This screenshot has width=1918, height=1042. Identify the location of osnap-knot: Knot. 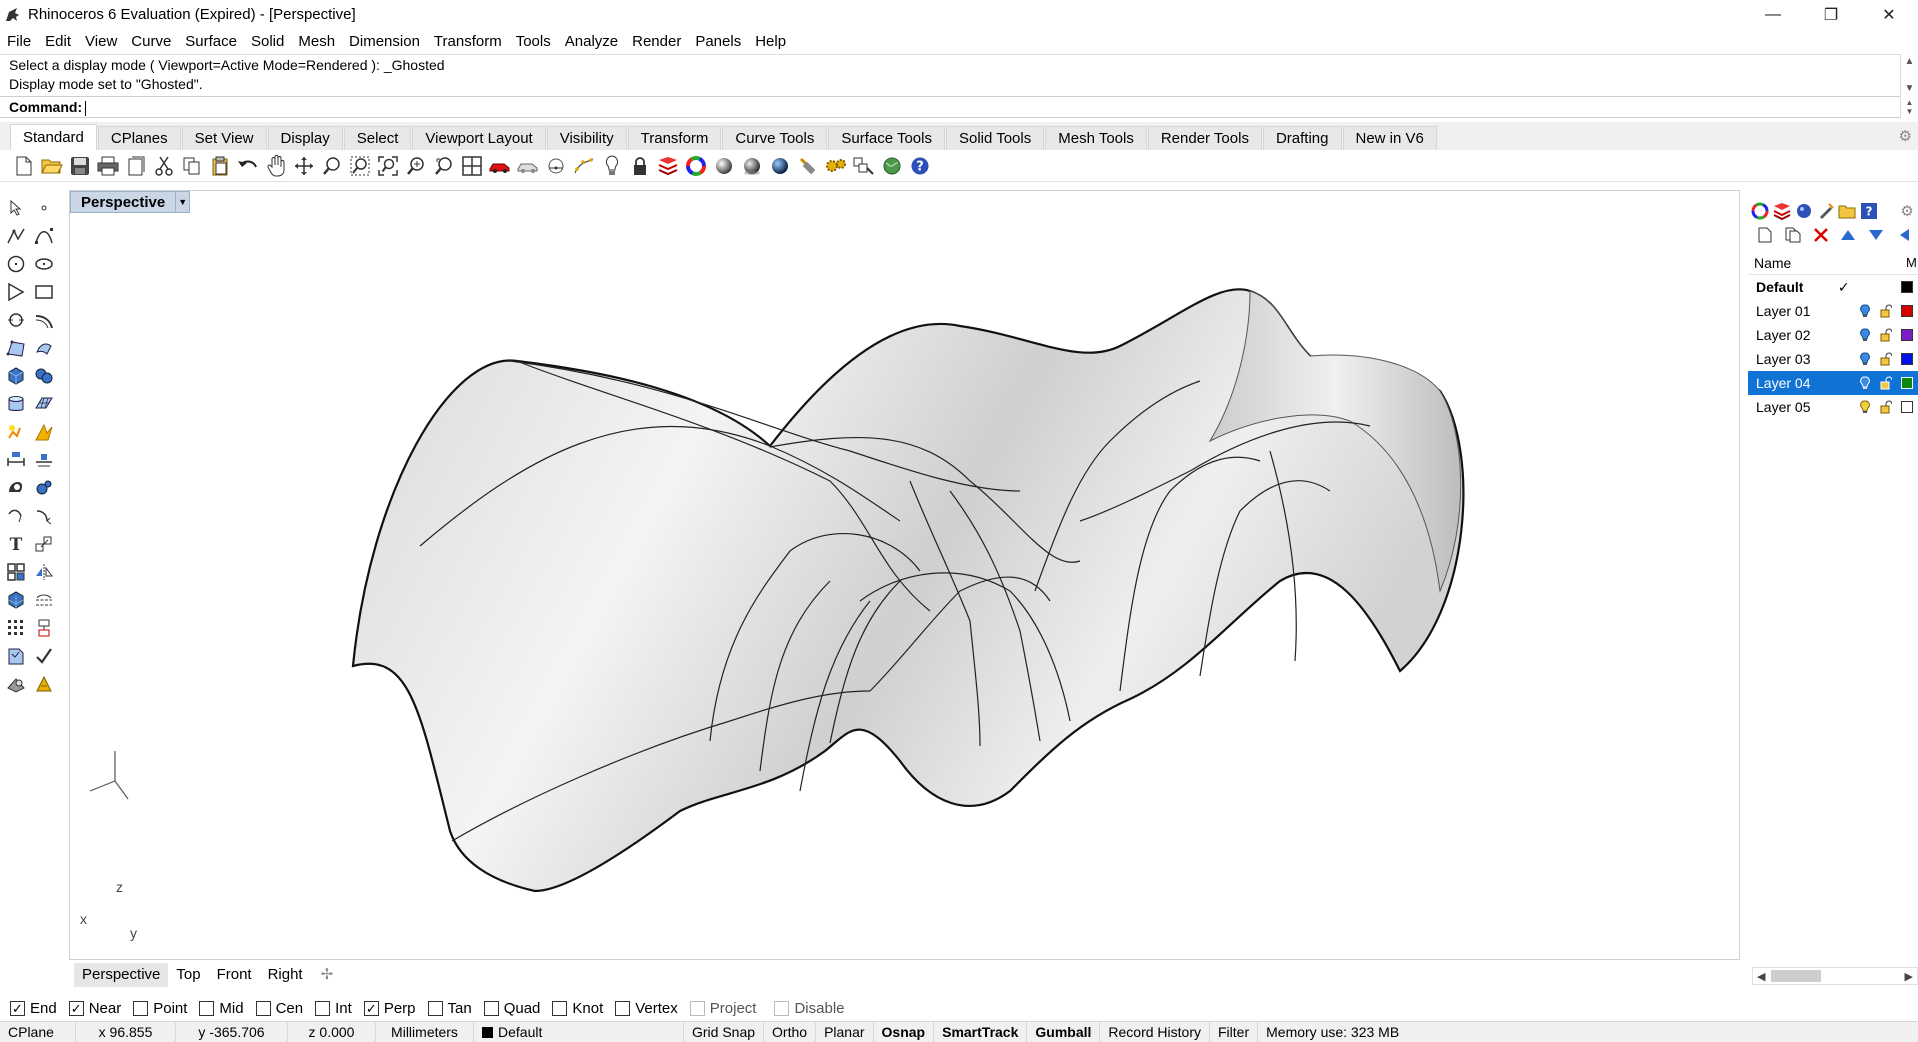
(577, 1008).